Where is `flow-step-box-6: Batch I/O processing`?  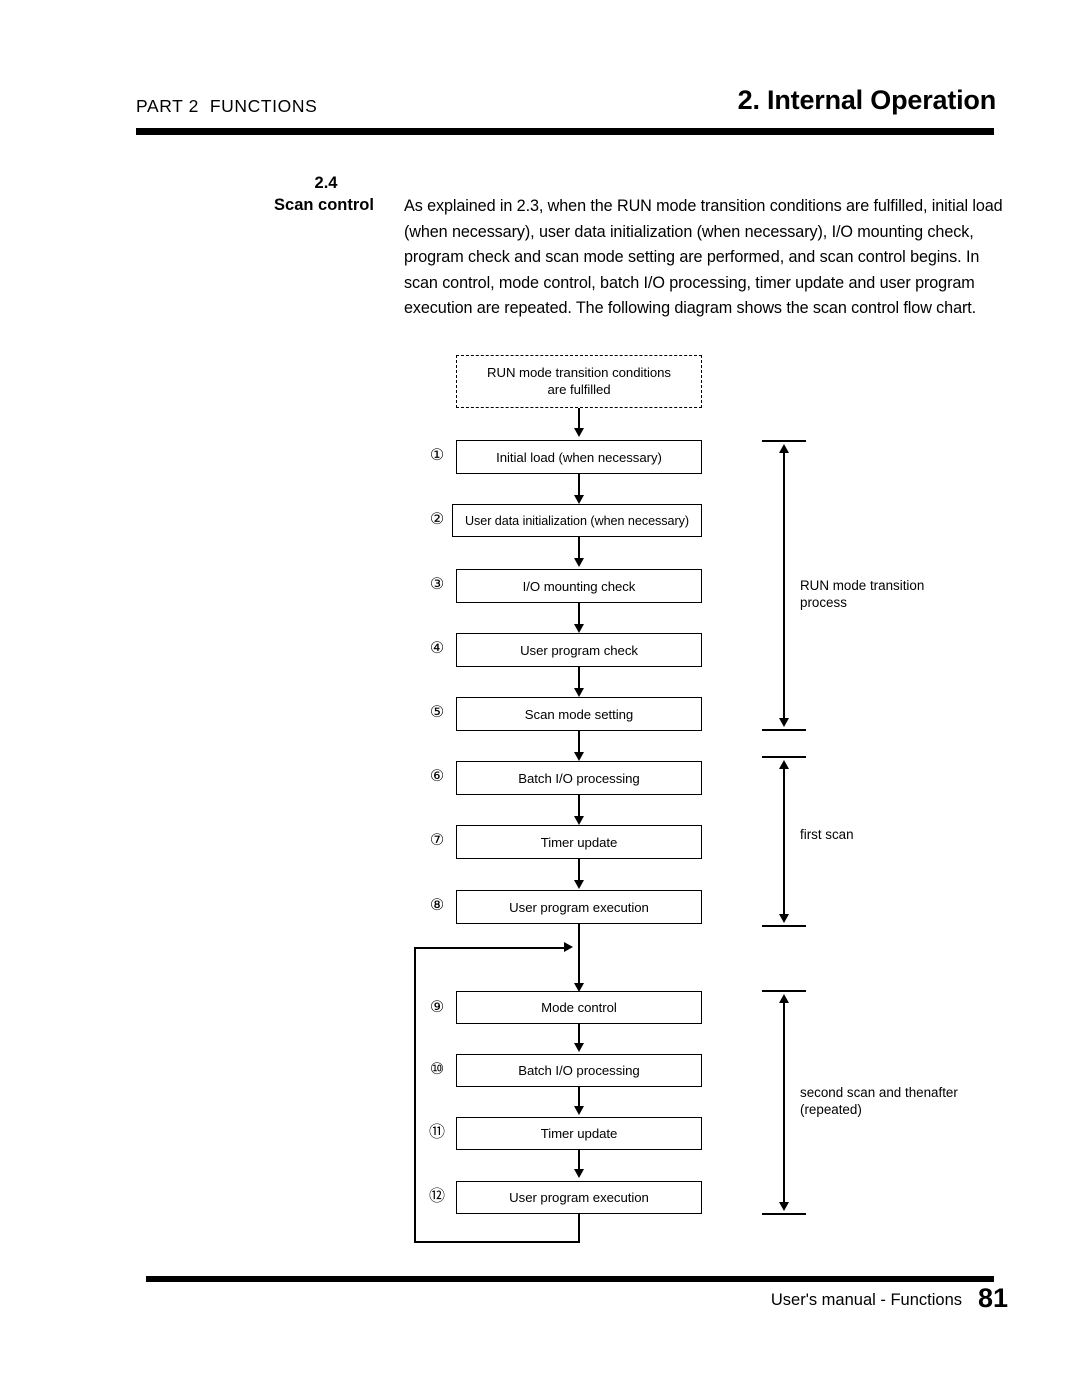 flow-step-box-6: Batch I/O processing is located at coordinates (579, 778).